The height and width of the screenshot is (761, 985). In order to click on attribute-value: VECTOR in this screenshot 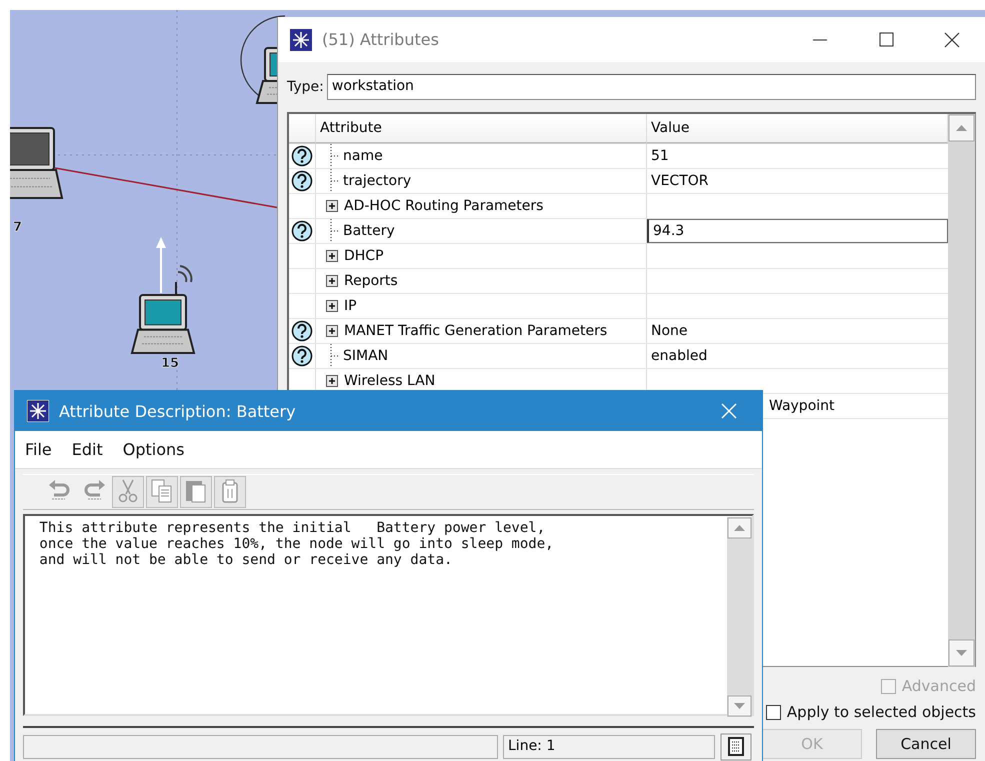, I will do `click(679, 181)`.